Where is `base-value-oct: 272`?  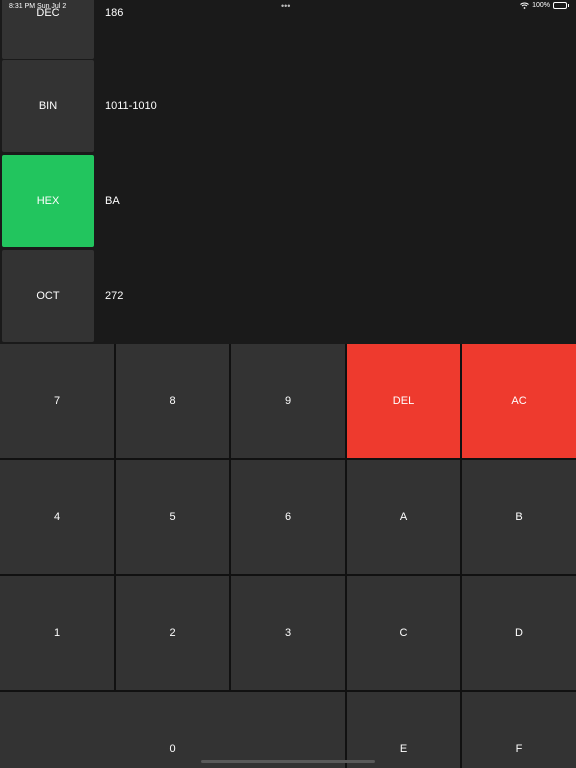
base-value-oct: 272 is located at coordinates (114, 296).